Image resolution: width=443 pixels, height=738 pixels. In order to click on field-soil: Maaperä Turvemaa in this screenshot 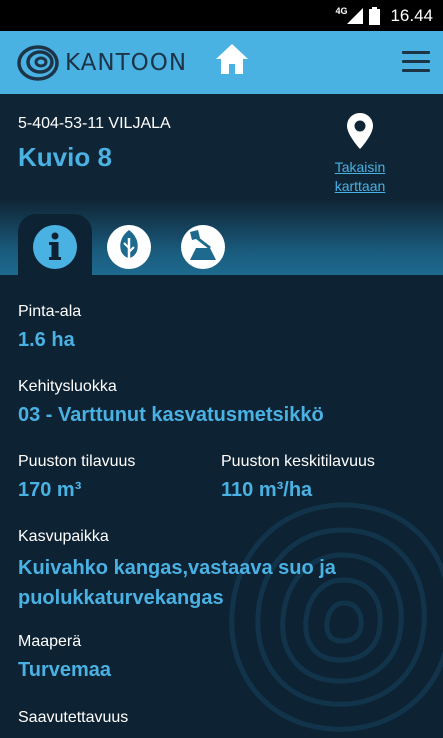, I will do `click(218, 659)`.